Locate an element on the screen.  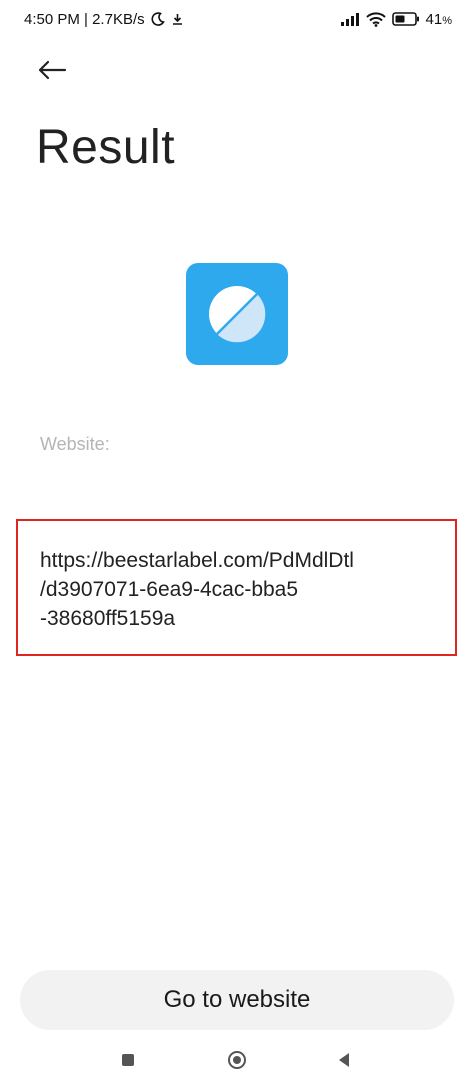
moon-icon is located at coordinates (158, 19).